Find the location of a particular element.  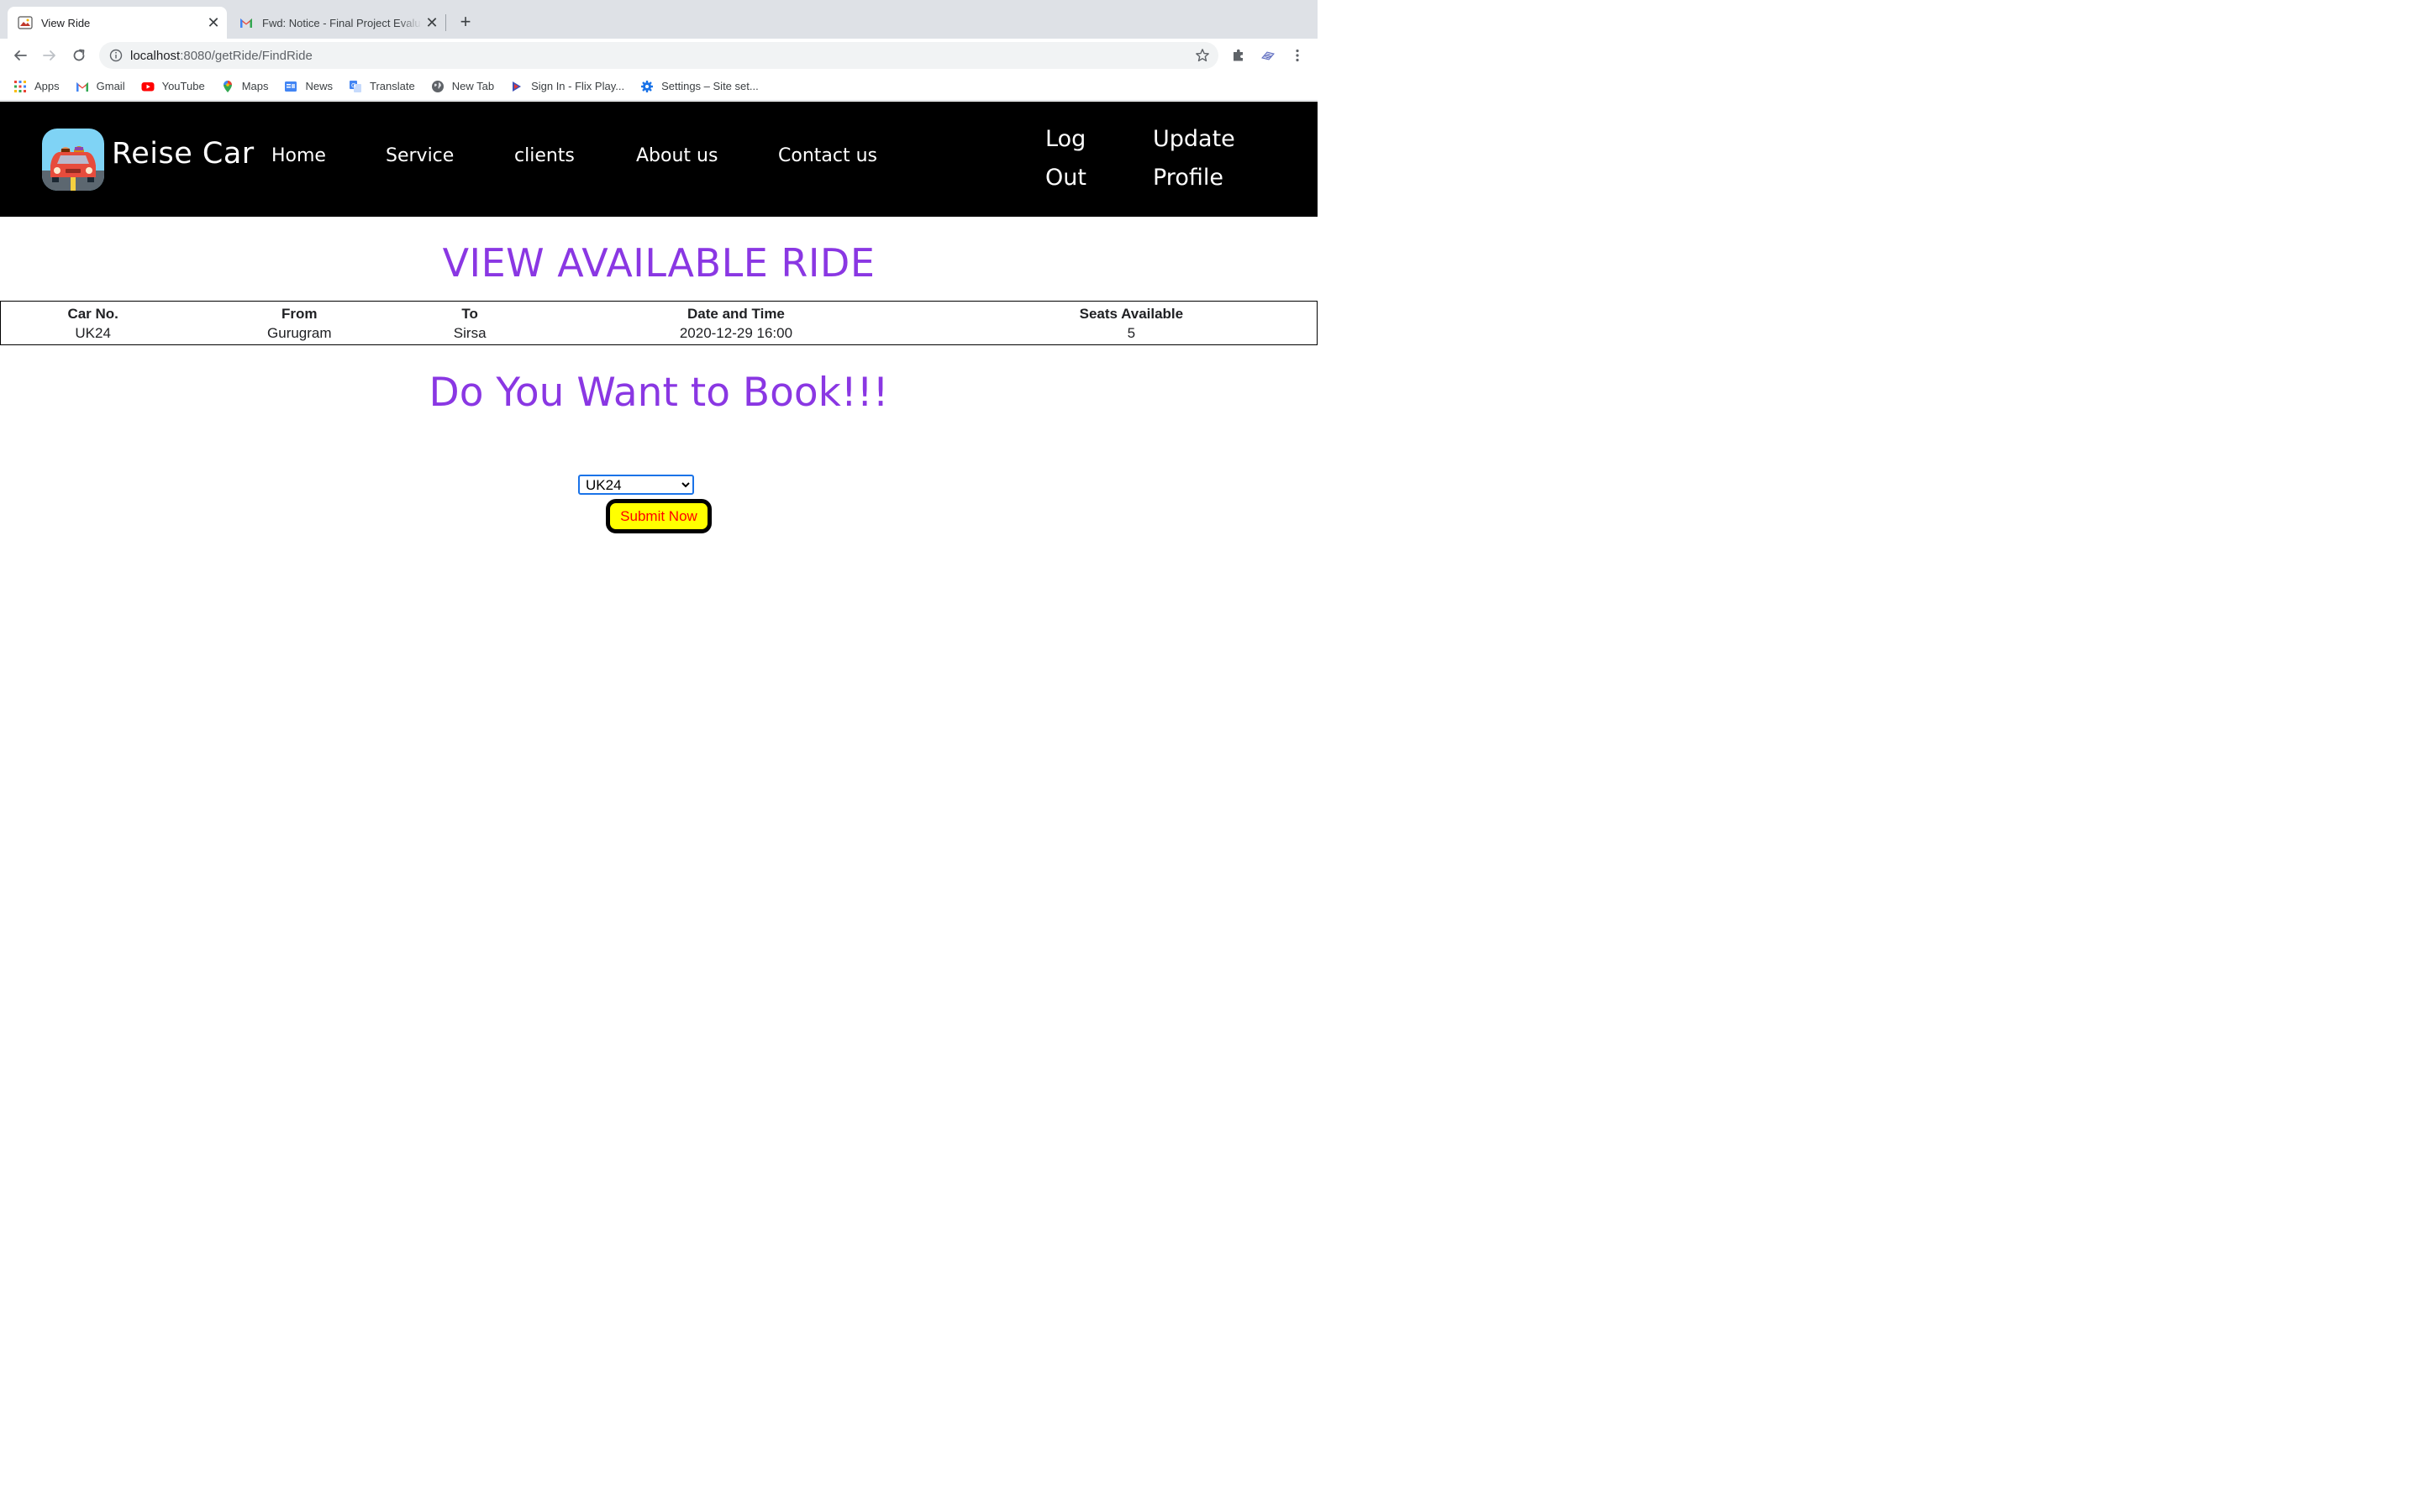

site-info-icon is located at coordinates (116, 55).